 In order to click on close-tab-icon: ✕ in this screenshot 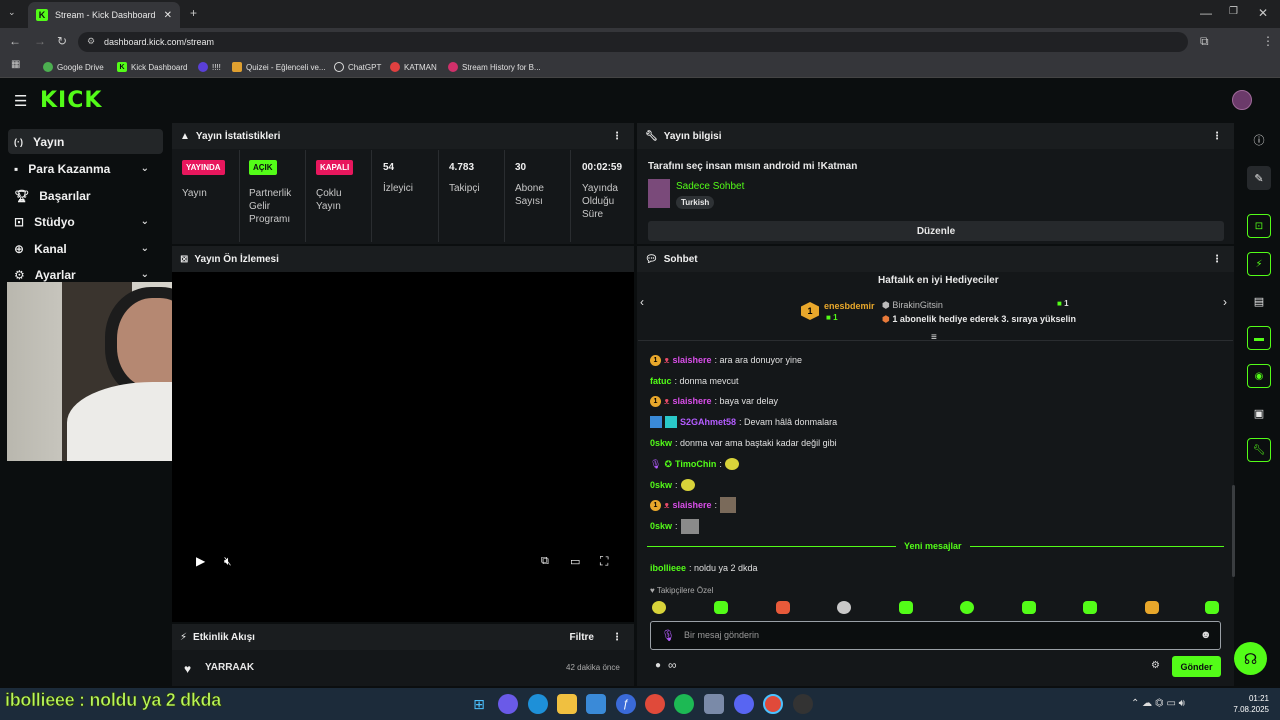, I will do `click(168, 15)`.